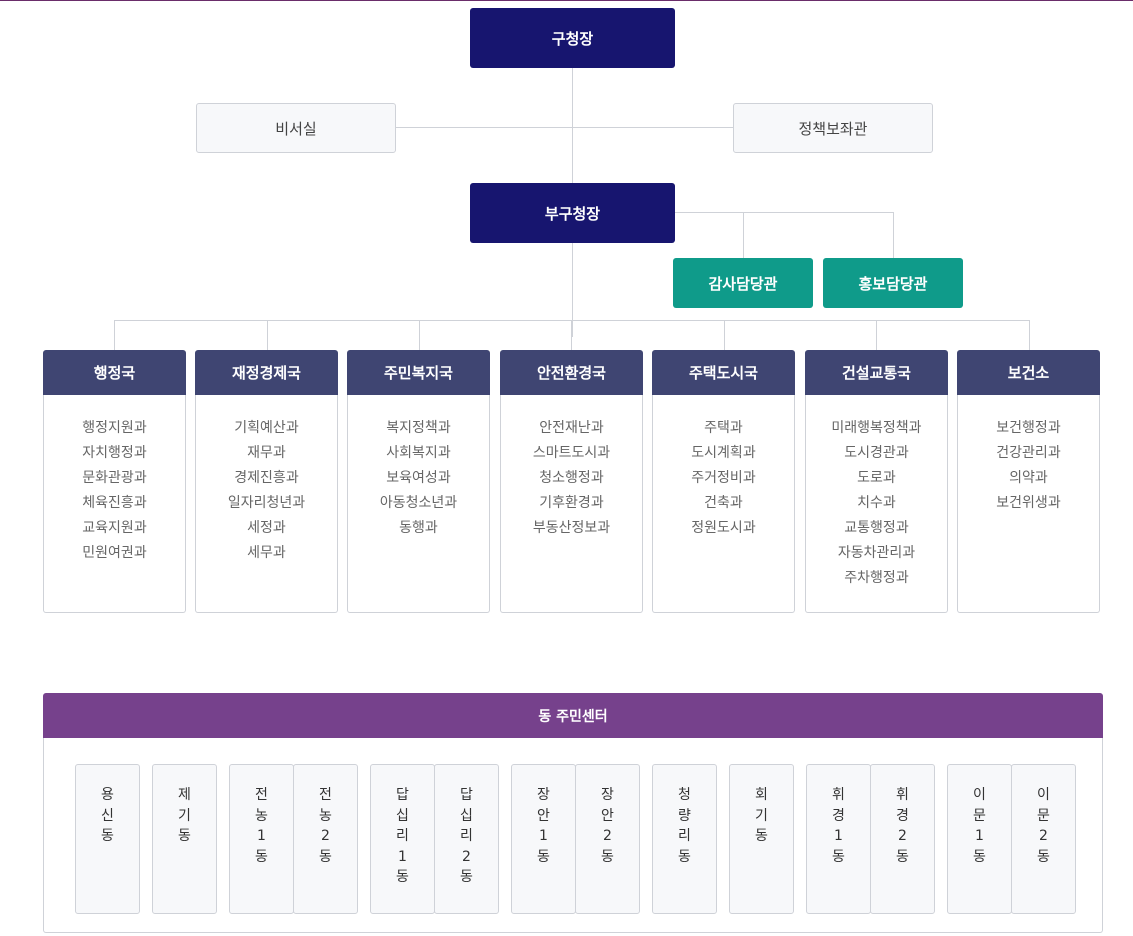 This screenshot has width=1133, height=936. Describe the element at coordinates (184, 839) in the screenshot. I see `dong-box: 제기동` at that location.